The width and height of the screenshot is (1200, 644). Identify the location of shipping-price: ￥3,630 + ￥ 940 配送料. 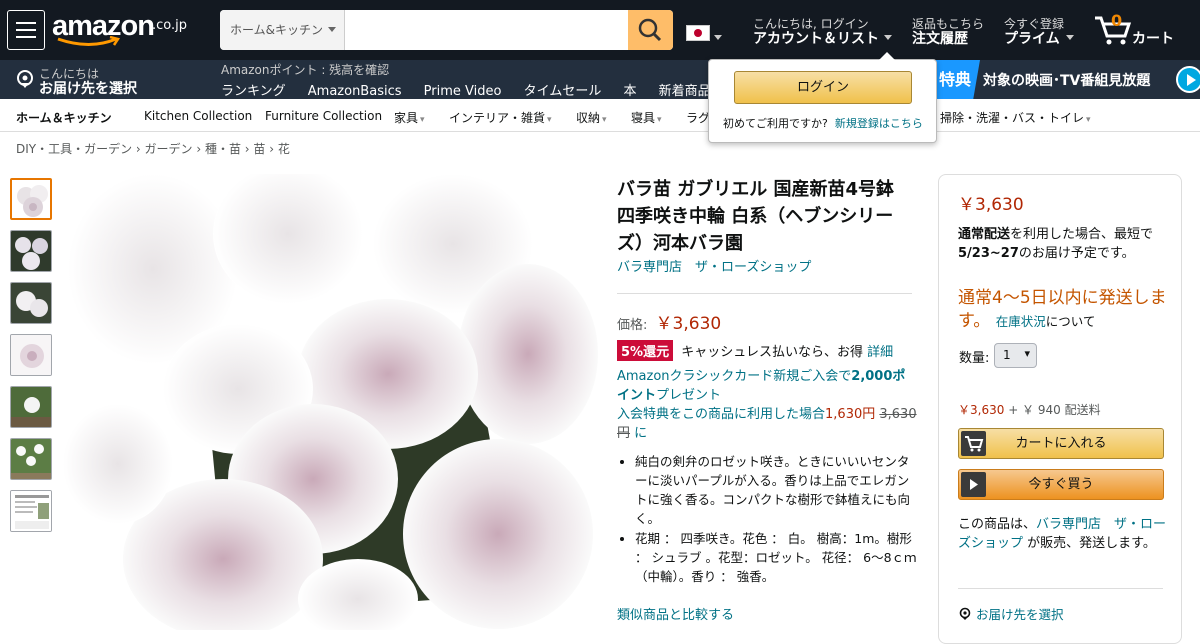
(1029, 409).